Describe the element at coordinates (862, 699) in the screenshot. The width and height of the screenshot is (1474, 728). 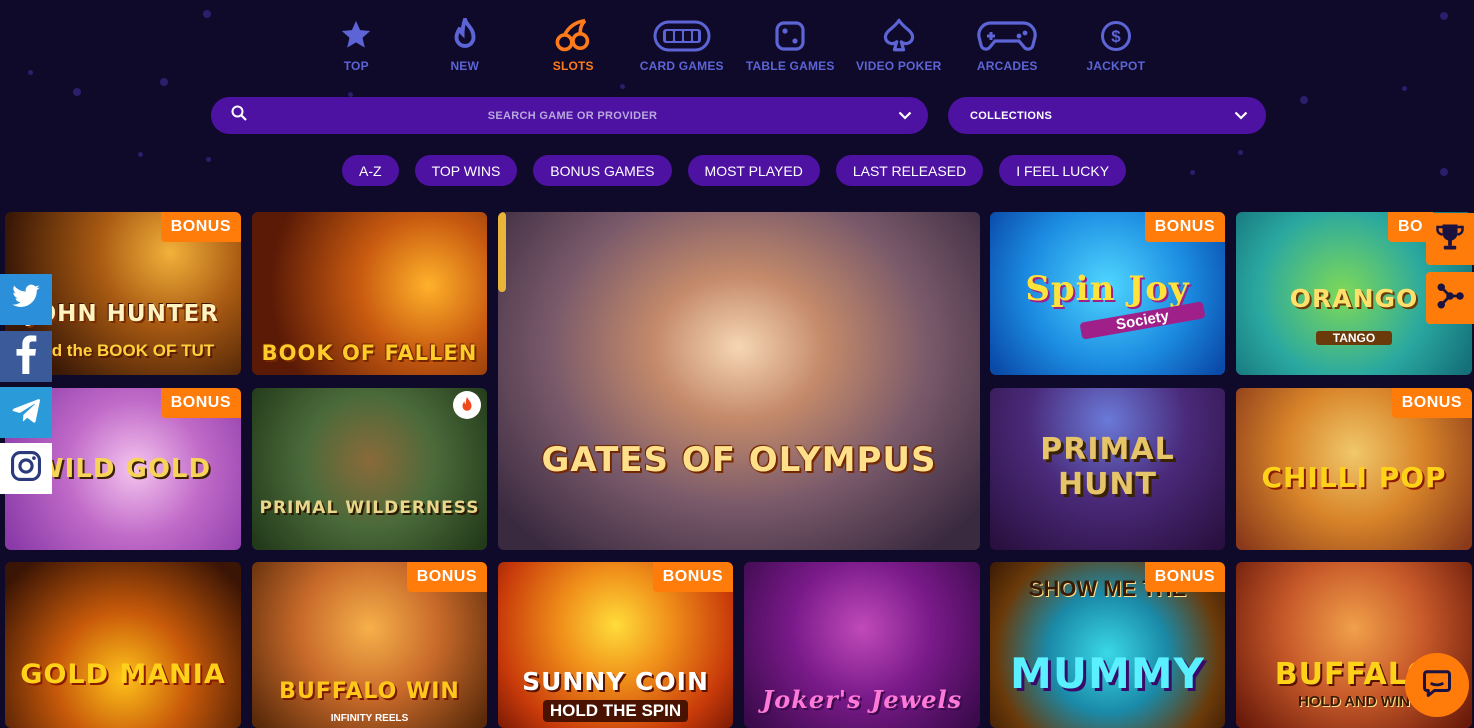
I see `game-title: Joker's Jewels` at that location.